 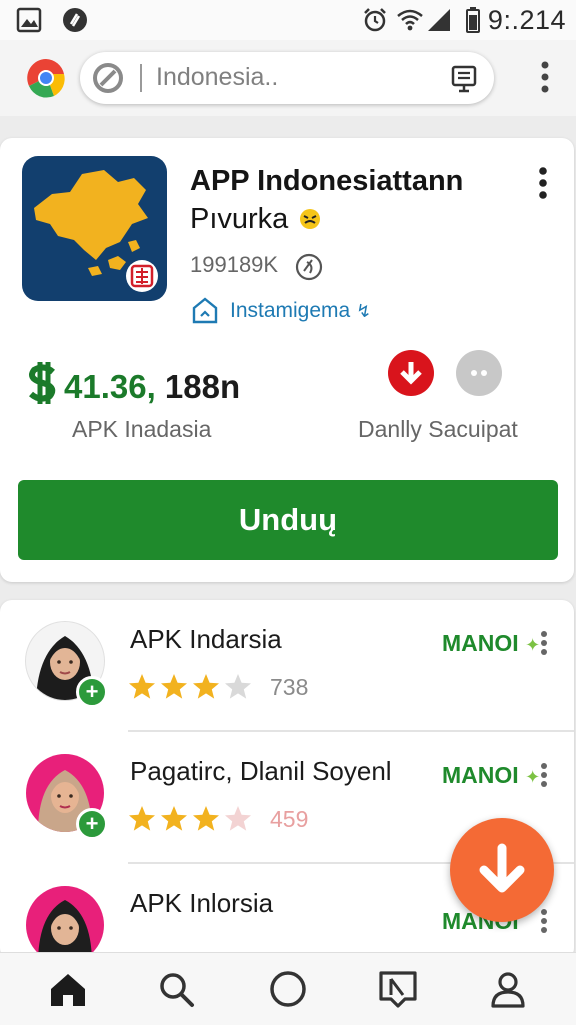 What do you see at coordinates (65, 923) in the screenshot?
I see `avatar` at bounding box center [65, 923].